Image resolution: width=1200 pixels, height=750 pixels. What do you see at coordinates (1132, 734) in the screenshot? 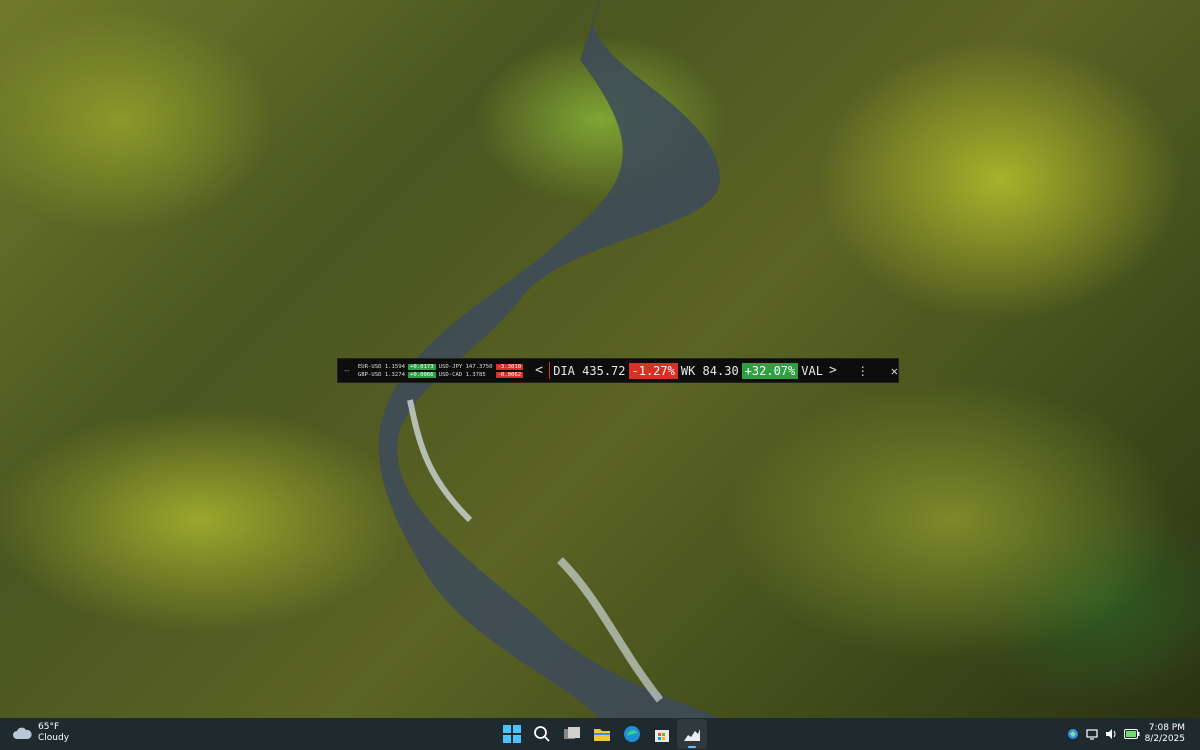
I see `battery-icon` at bounding box center [1132, 734].